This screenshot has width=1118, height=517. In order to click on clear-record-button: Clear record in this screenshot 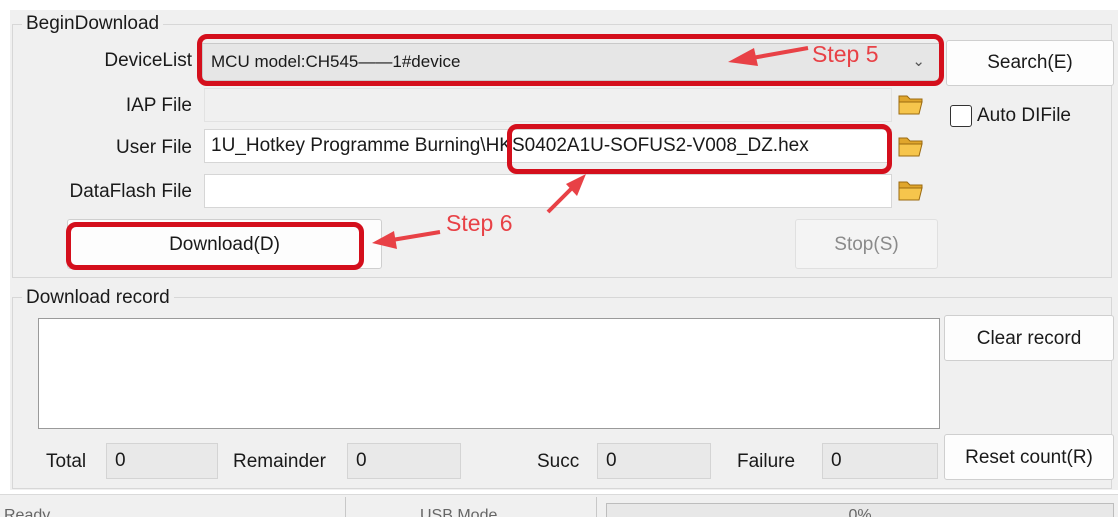, I will do `click(1029, 338)`.